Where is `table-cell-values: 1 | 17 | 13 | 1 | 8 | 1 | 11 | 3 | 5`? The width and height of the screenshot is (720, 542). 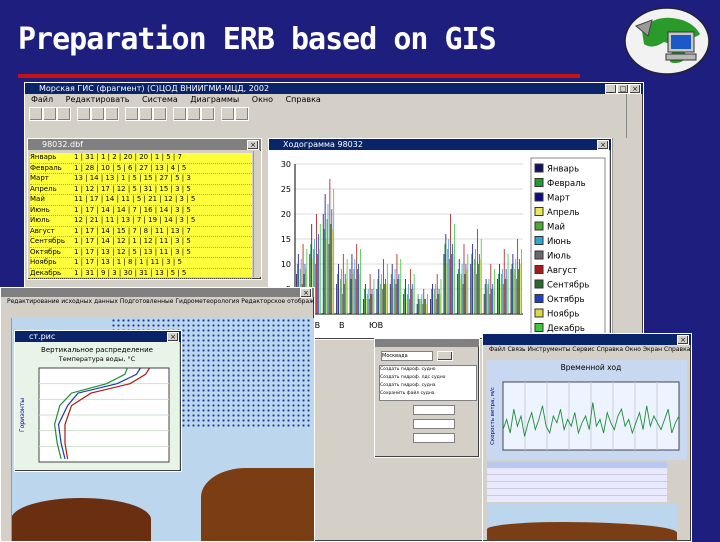
table-cell-values: 1 | 17 | 13 | 1 | 8 | 1 | 11 | 3 | 5 is located at coordinates (128, 262).